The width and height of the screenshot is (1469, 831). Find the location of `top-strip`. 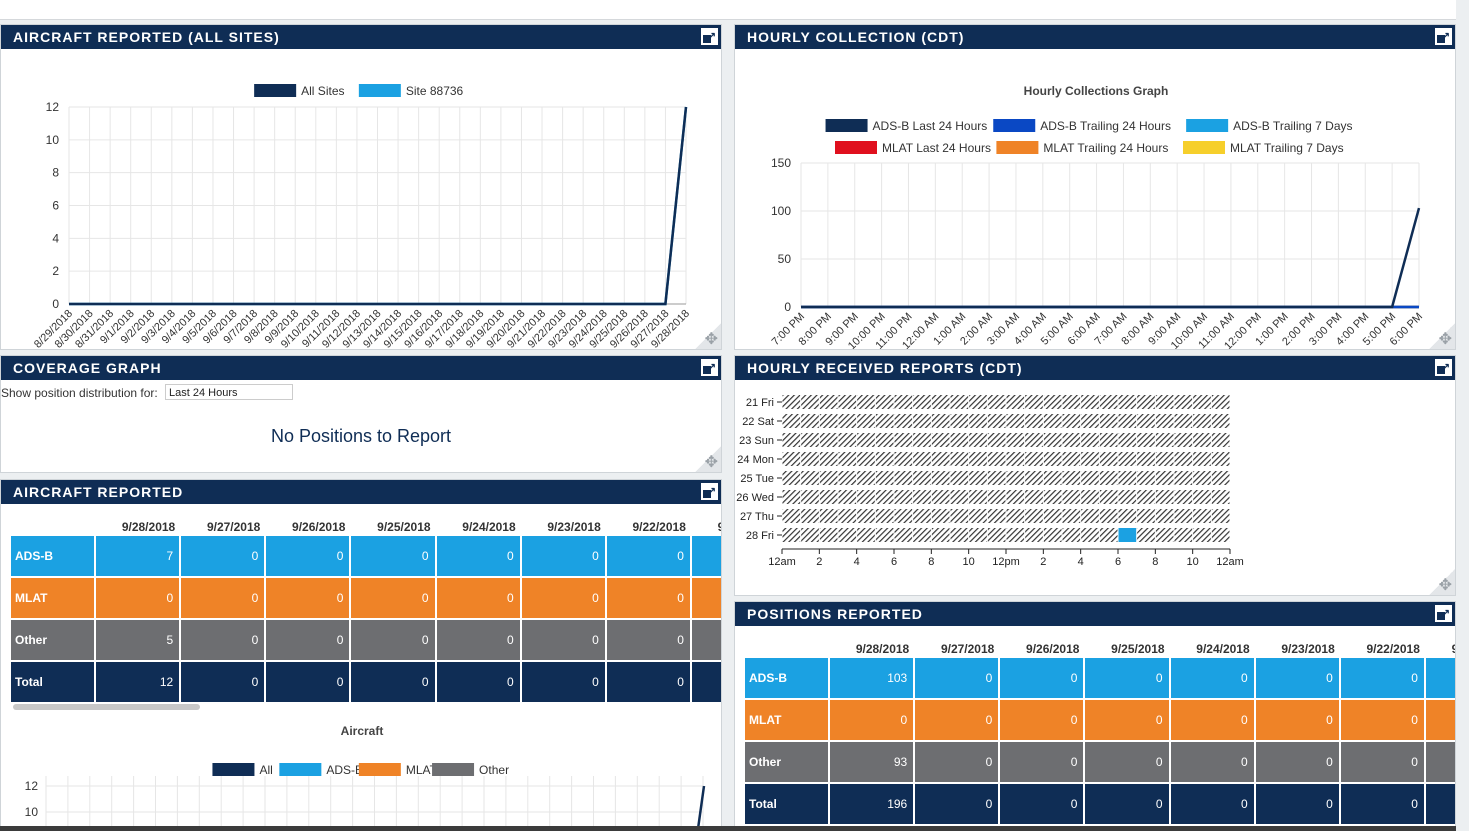

top-strip is located at coordinates (728, 10).